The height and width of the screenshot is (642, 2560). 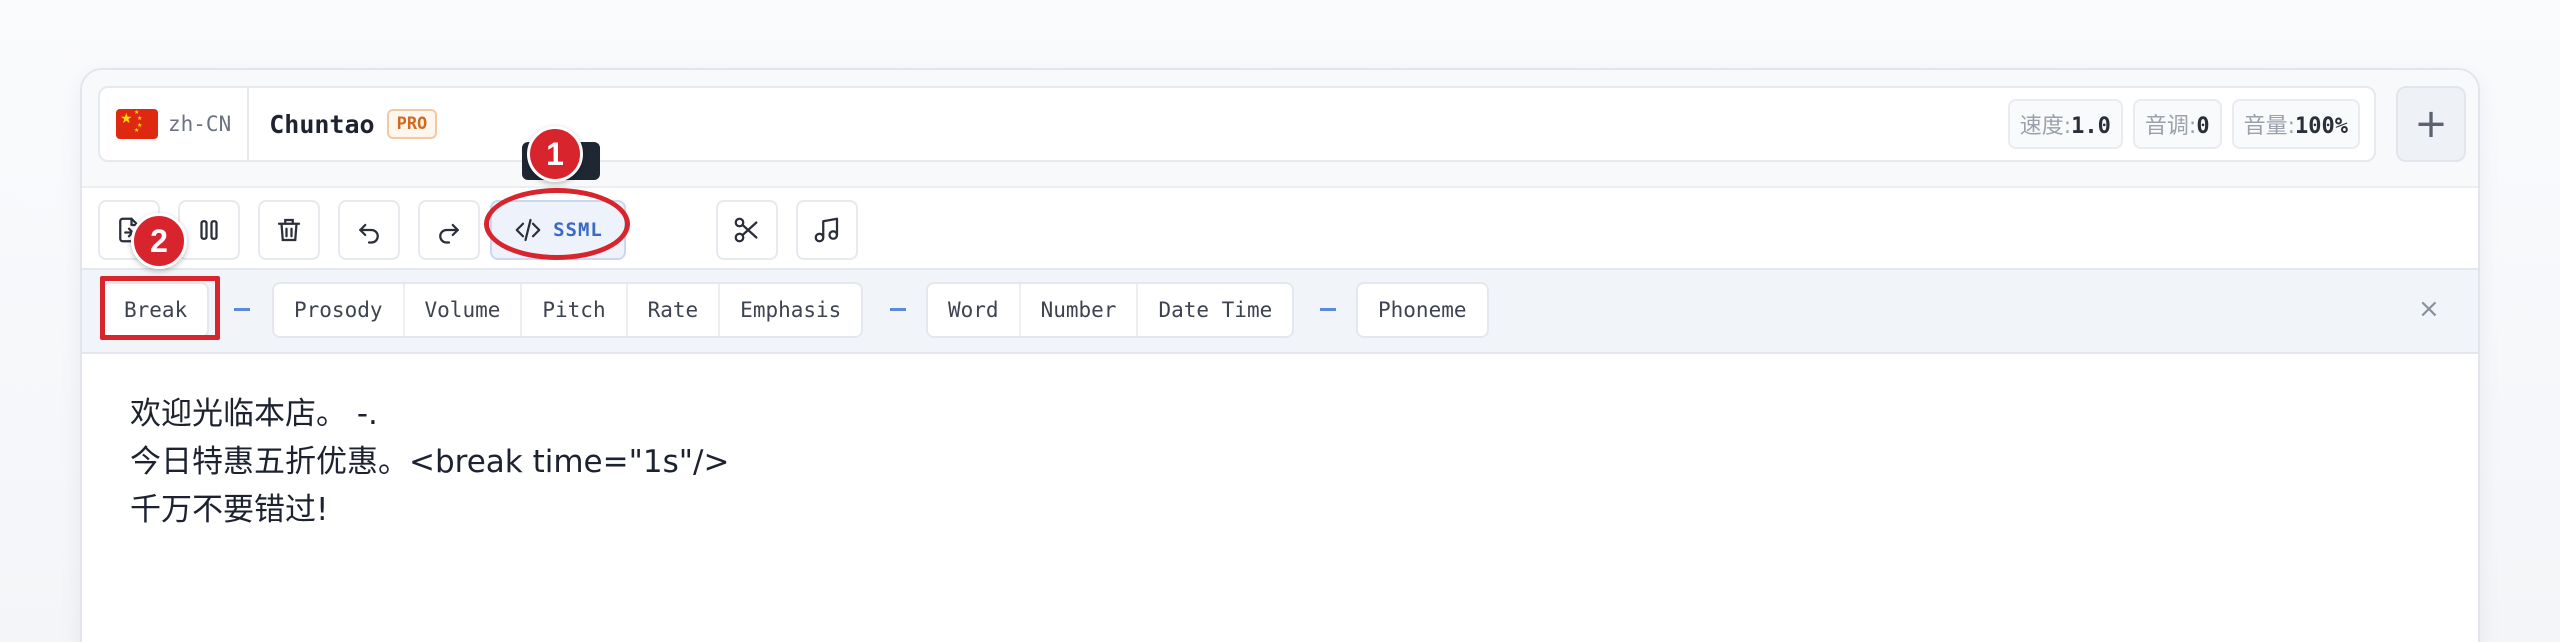 What do you see at coordinates (2203, 126) in the screenshot?
I see `param-pitch-value: 0` at bounding box center [2203, 126].